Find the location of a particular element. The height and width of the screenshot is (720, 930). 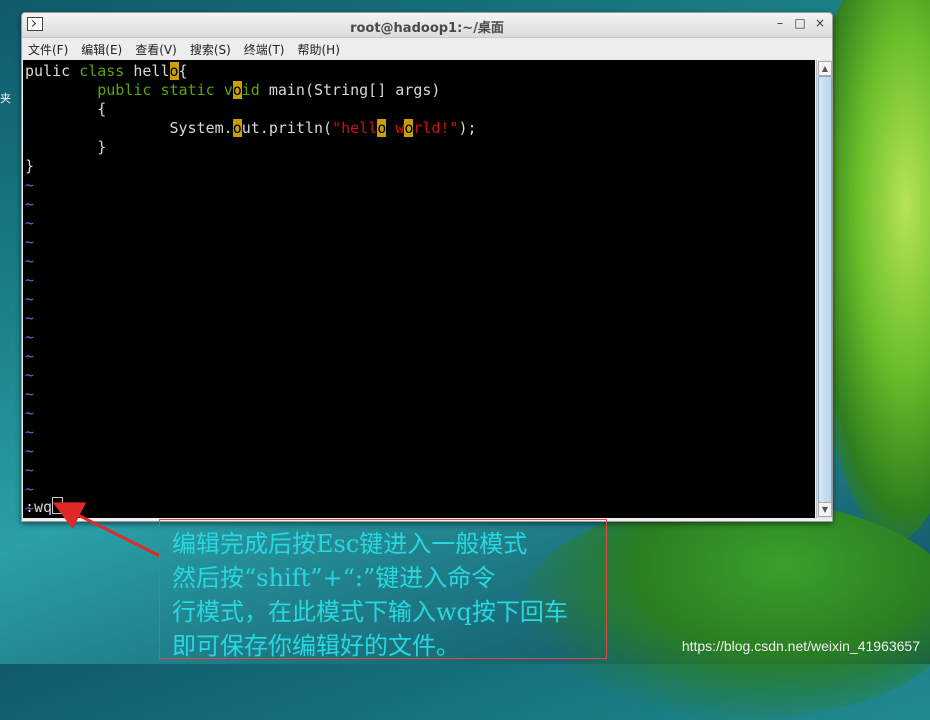

menu-edit: 编辑(E) is located at coordinates (101, 49).